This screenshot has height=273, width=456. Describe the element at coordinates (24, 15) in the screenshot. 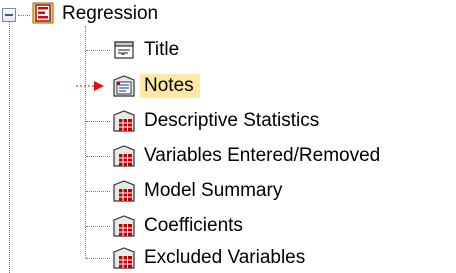

I see `tree-connector-root` at that location.